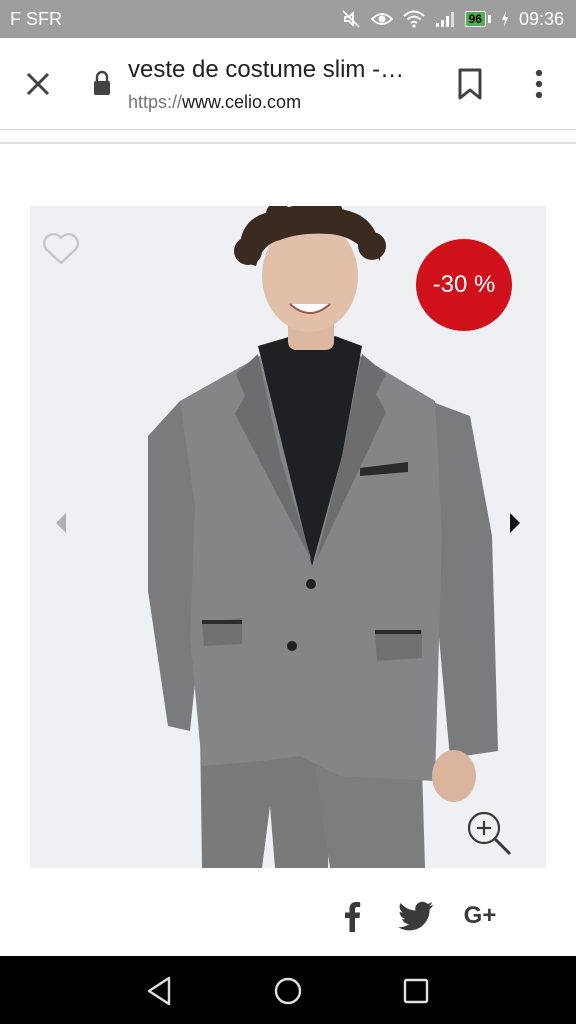 This screenshot has height=1024, width=576. I want to click on status-icons: 96 09:36, so click(452, 19).